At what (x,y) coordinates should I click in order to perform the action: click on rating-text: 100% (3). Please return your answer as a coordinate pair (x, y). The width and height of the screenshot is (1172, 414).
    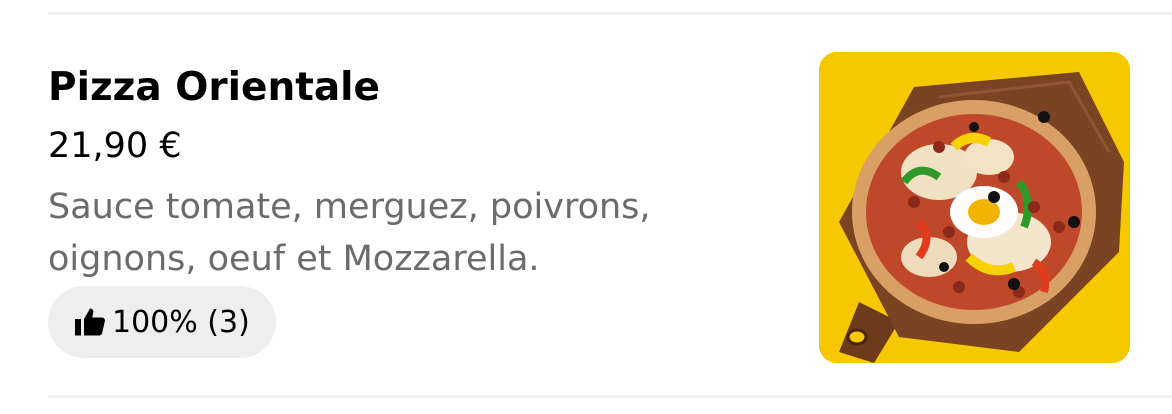
    Looking at the image, I should click on (181, 322).